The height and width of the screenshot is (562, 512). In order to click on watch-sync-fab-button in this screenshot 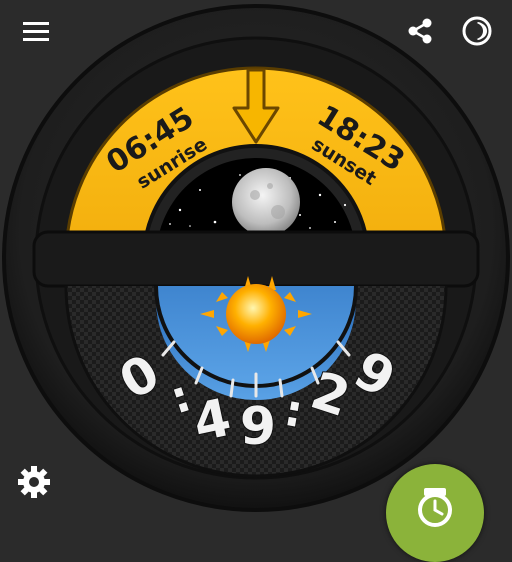, I will do `click(435, 513)`.